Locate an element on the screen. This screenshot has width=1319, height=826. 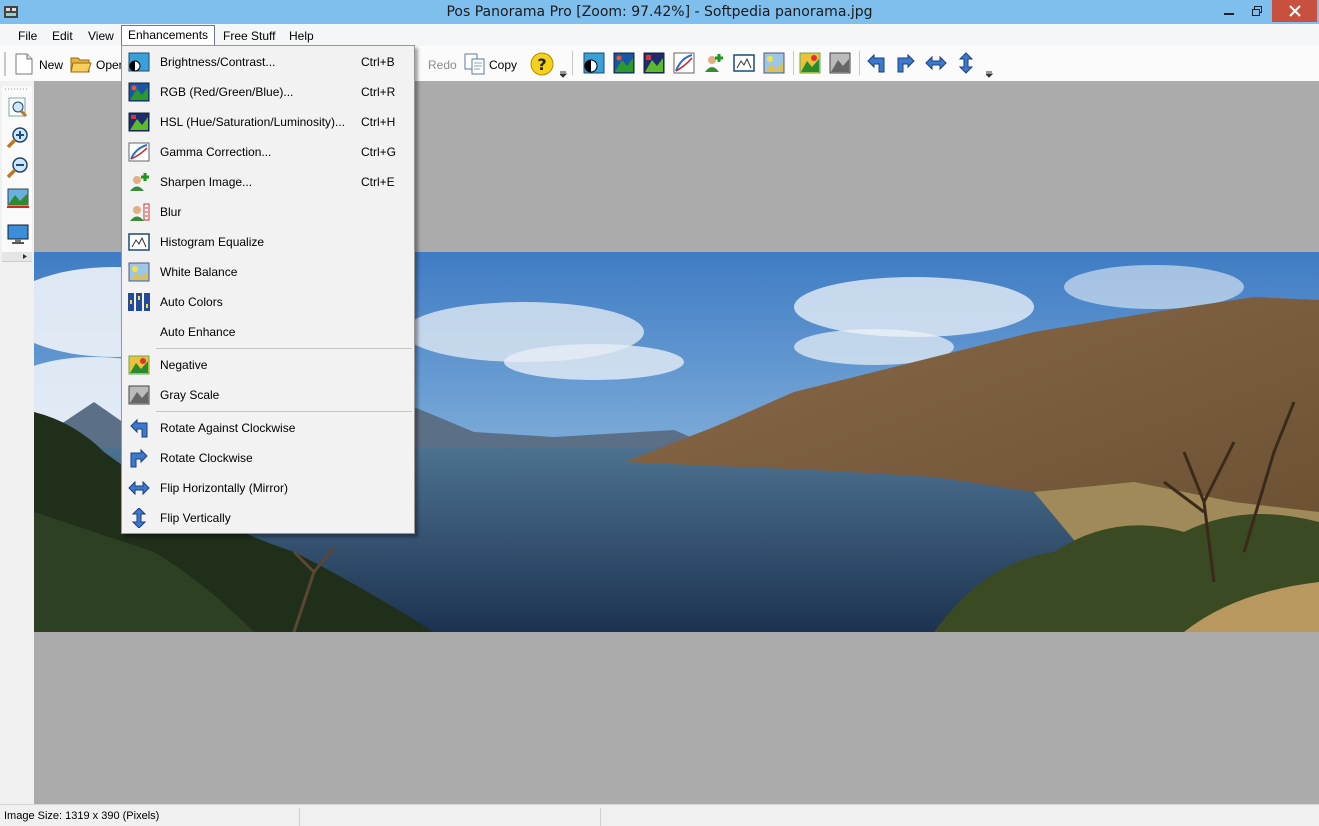
copy-button: Copy is located at coordinates (492, 64).